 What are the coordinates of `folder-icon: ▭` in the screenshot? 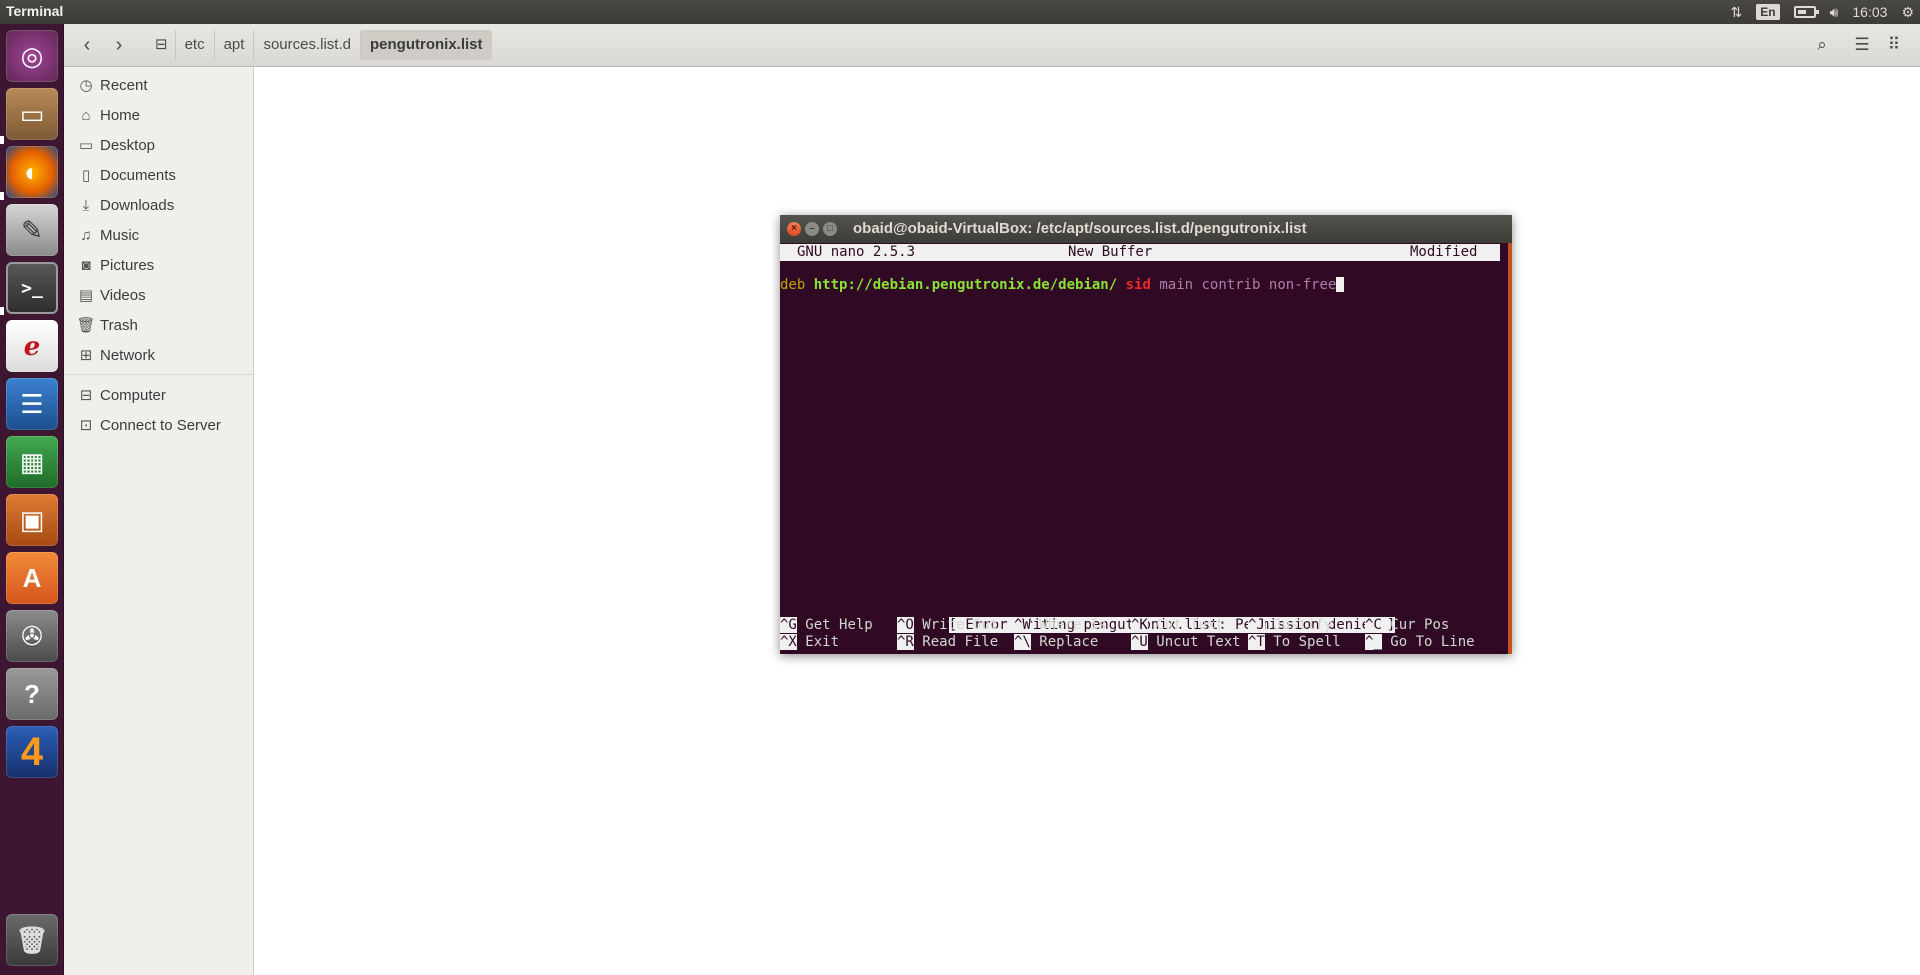 It's located at (86, 145).